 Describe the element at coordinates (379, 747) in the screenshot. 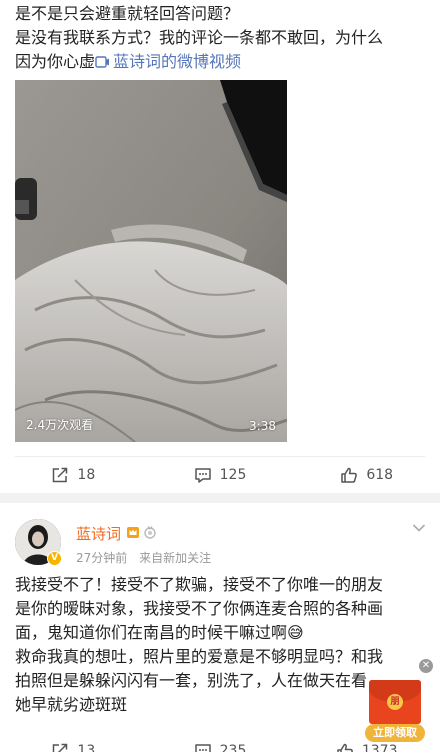

I see `like-count: 1373` at that location.